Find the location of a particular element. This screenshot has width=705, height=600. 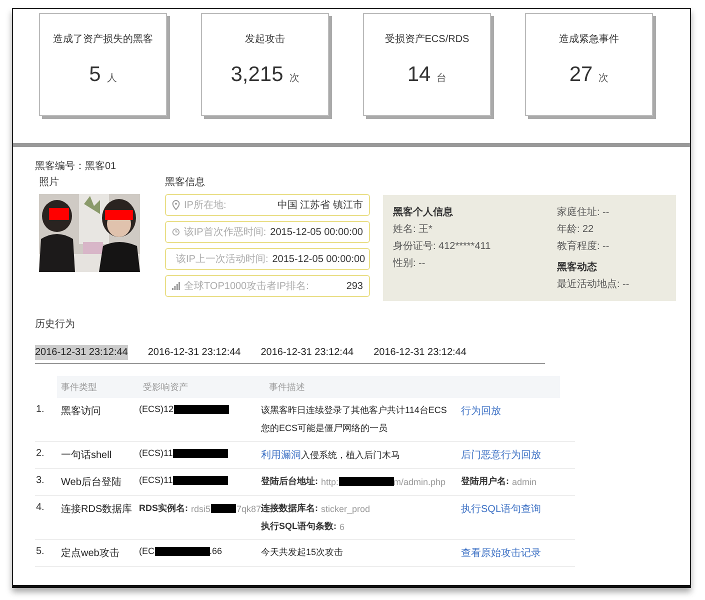

stat-unit: 人 is located at coordinates (111, 78).